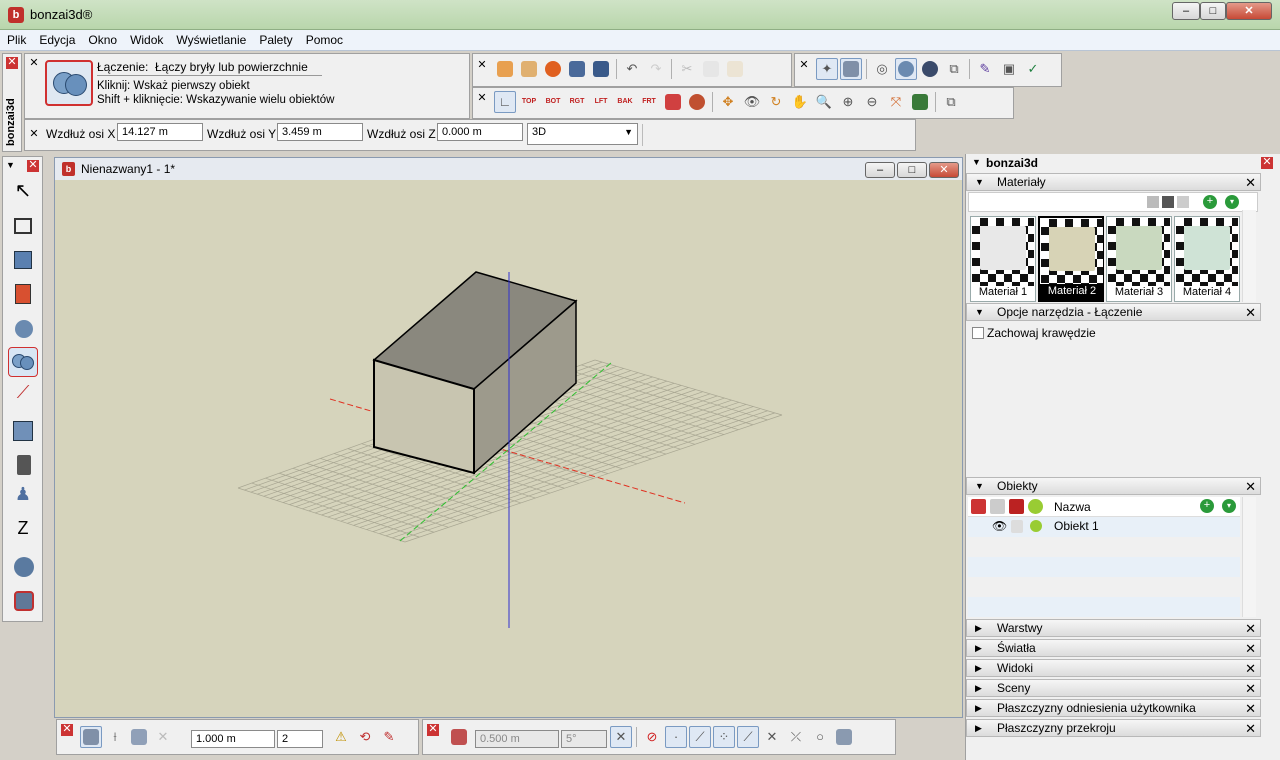 The image size is (1280, 760). What do you see at coordinates (649, 102) in the screenshot?
I see `front-view-icon: FRT` at bounding box center [649, 102].